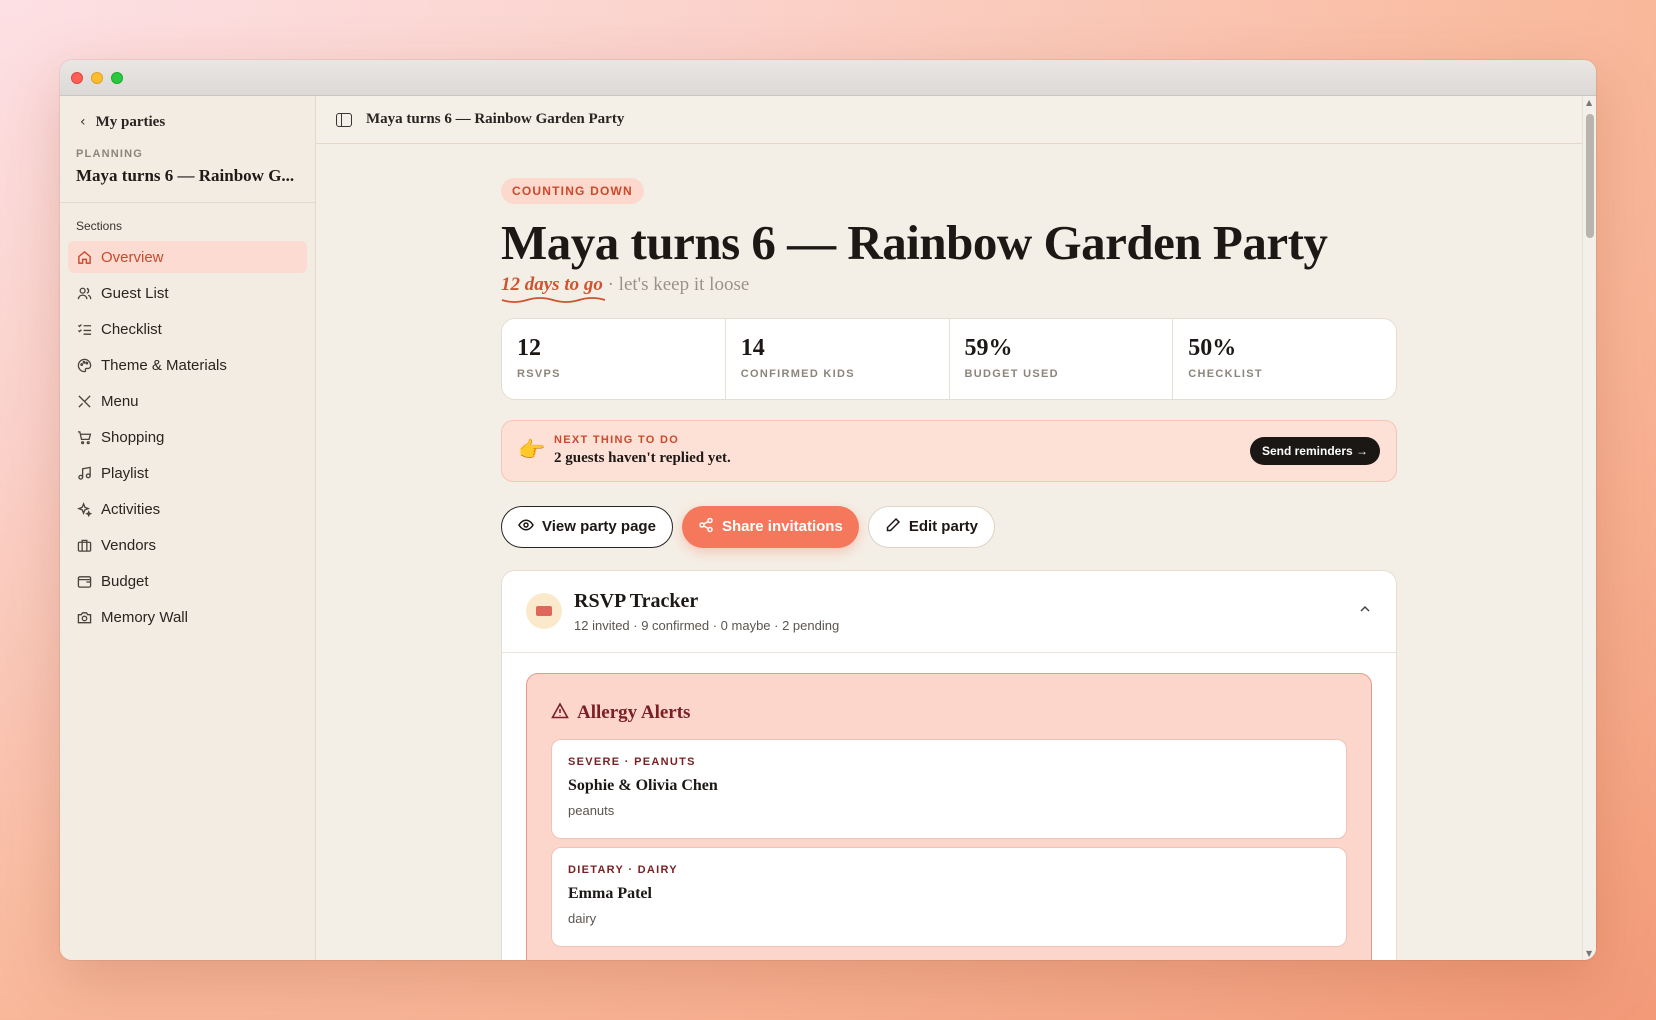  I want to click on allergy-alerts-title: Allergy Alerts, so click(634, 713).